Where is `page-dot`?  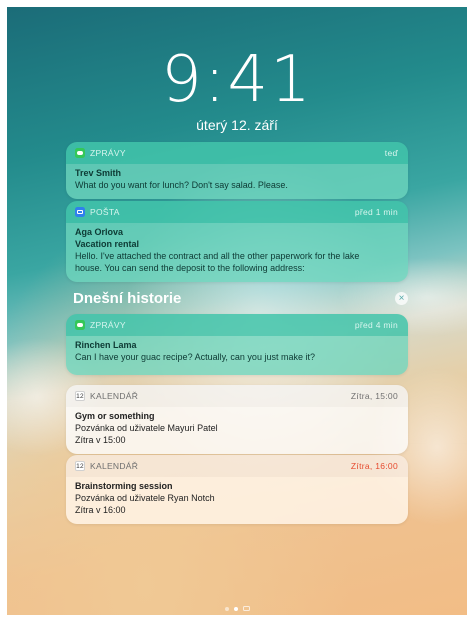
page-dot is located at coordinates (226, 608).